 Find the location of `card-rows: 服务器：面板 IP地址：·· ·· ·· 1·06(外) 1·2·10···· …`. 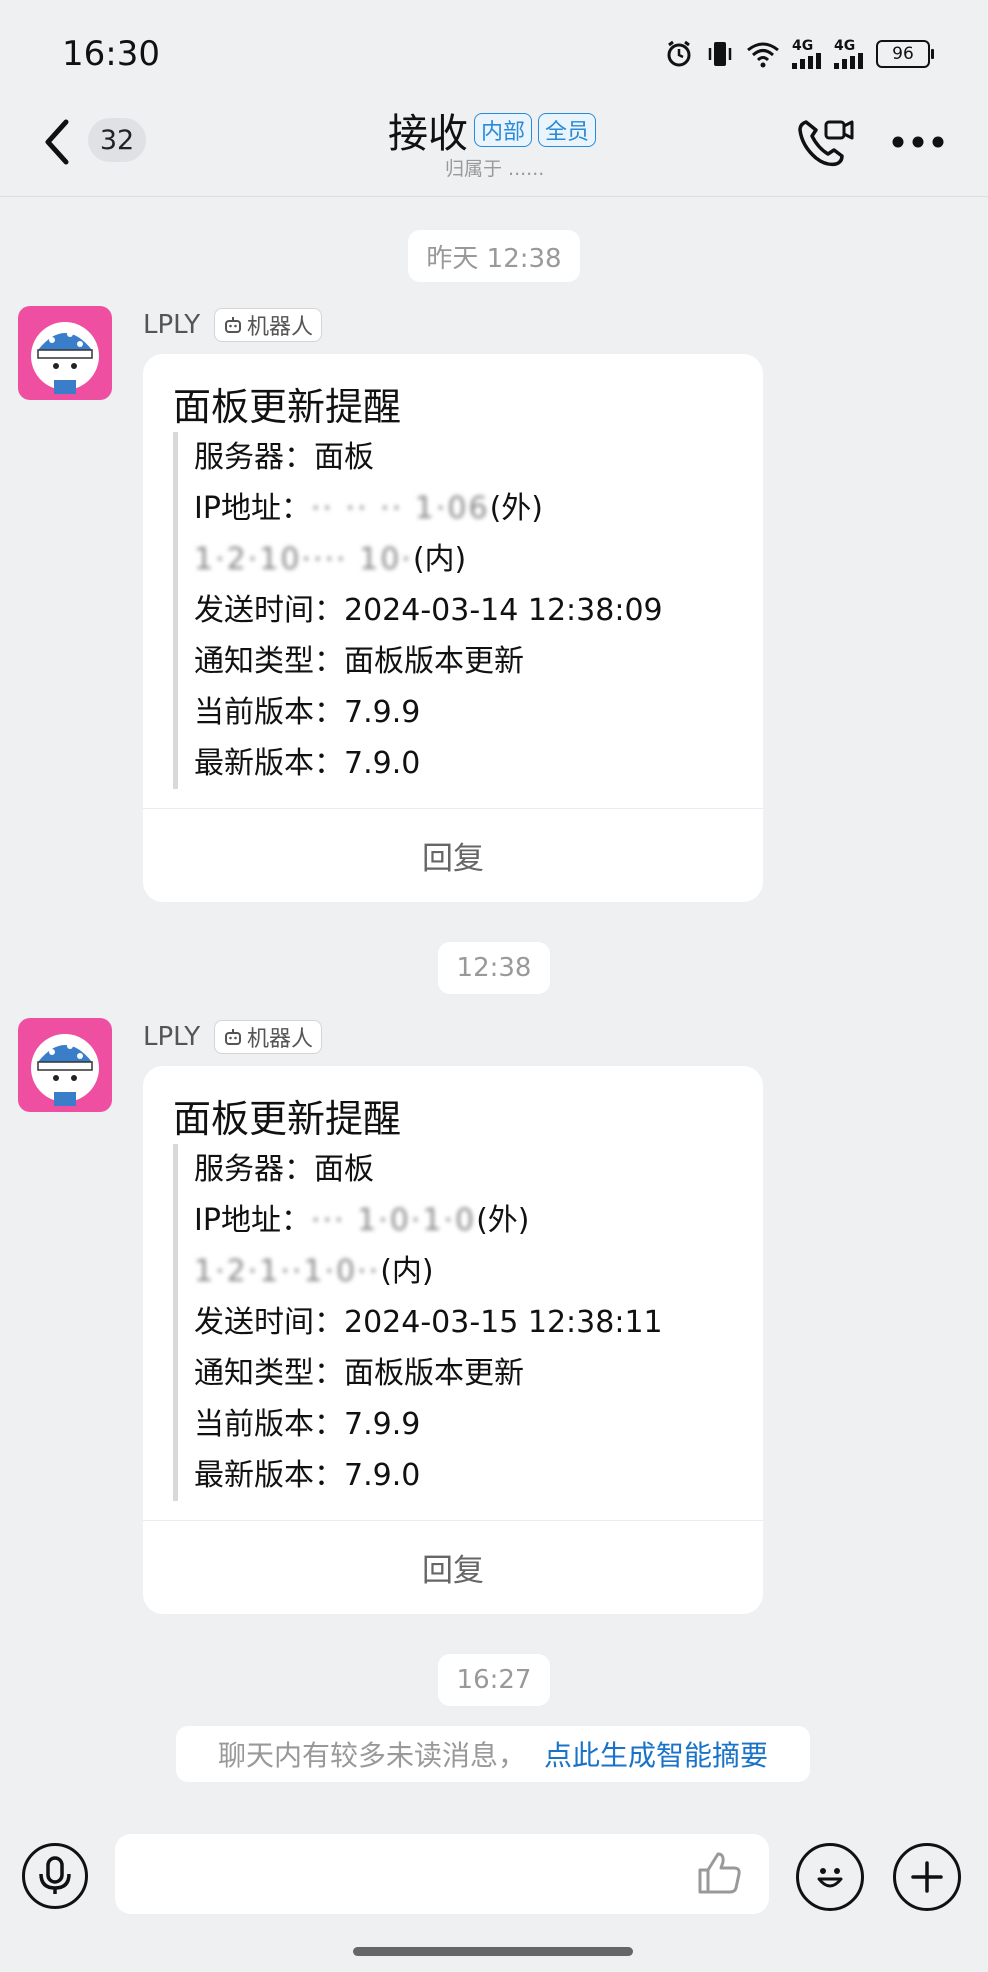

card-rows: 服务器：面板 IP地址：·· ·· ·· 1·06(外) 1·2·10···· … is located at coordinates (418, 610).